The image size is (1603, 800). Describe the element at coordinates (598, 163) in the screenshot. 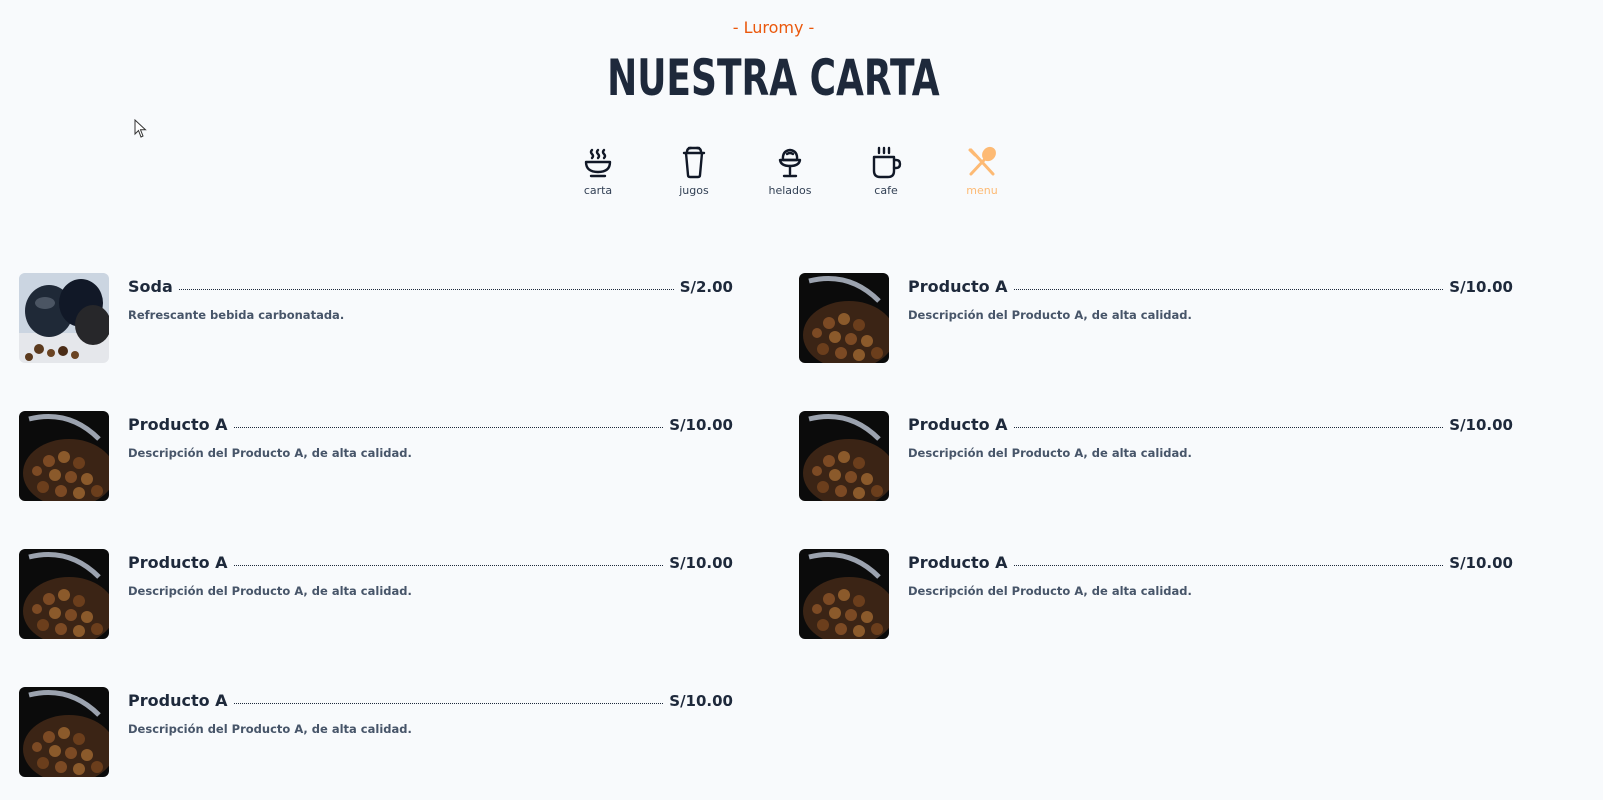

I see `bowl-steam-icon` at that location.